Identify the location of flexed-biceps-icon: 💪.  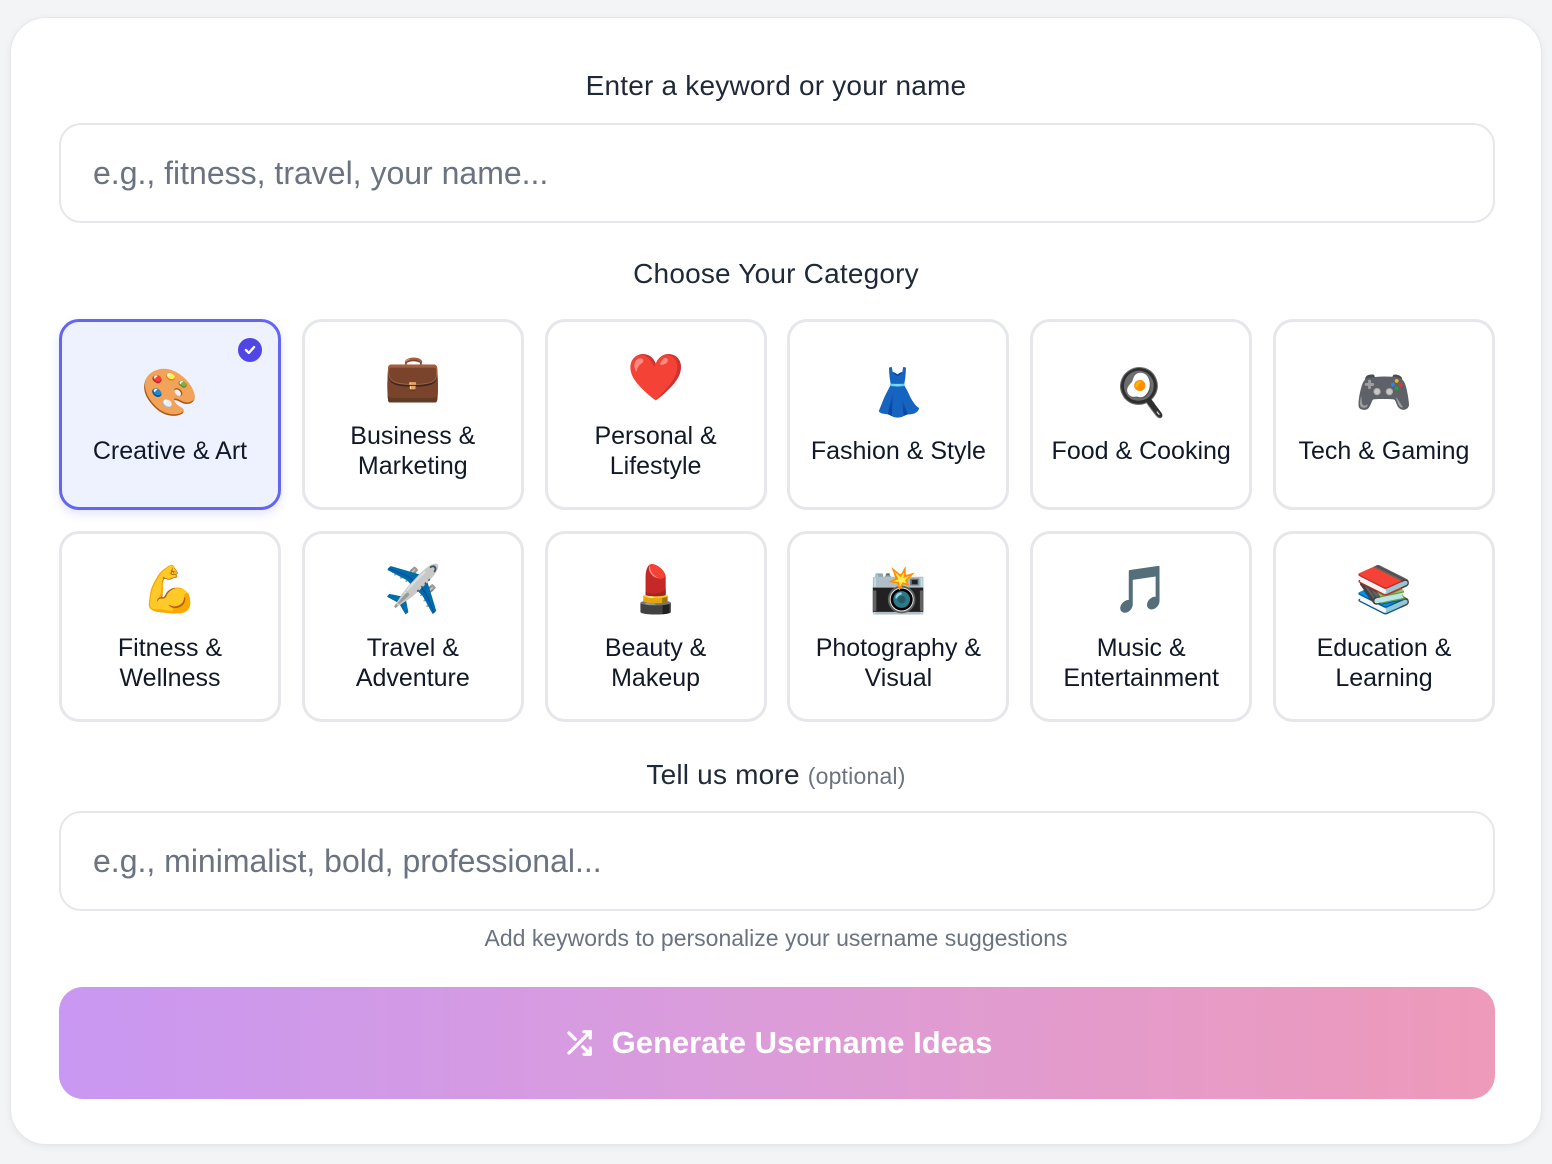
(170, 588).